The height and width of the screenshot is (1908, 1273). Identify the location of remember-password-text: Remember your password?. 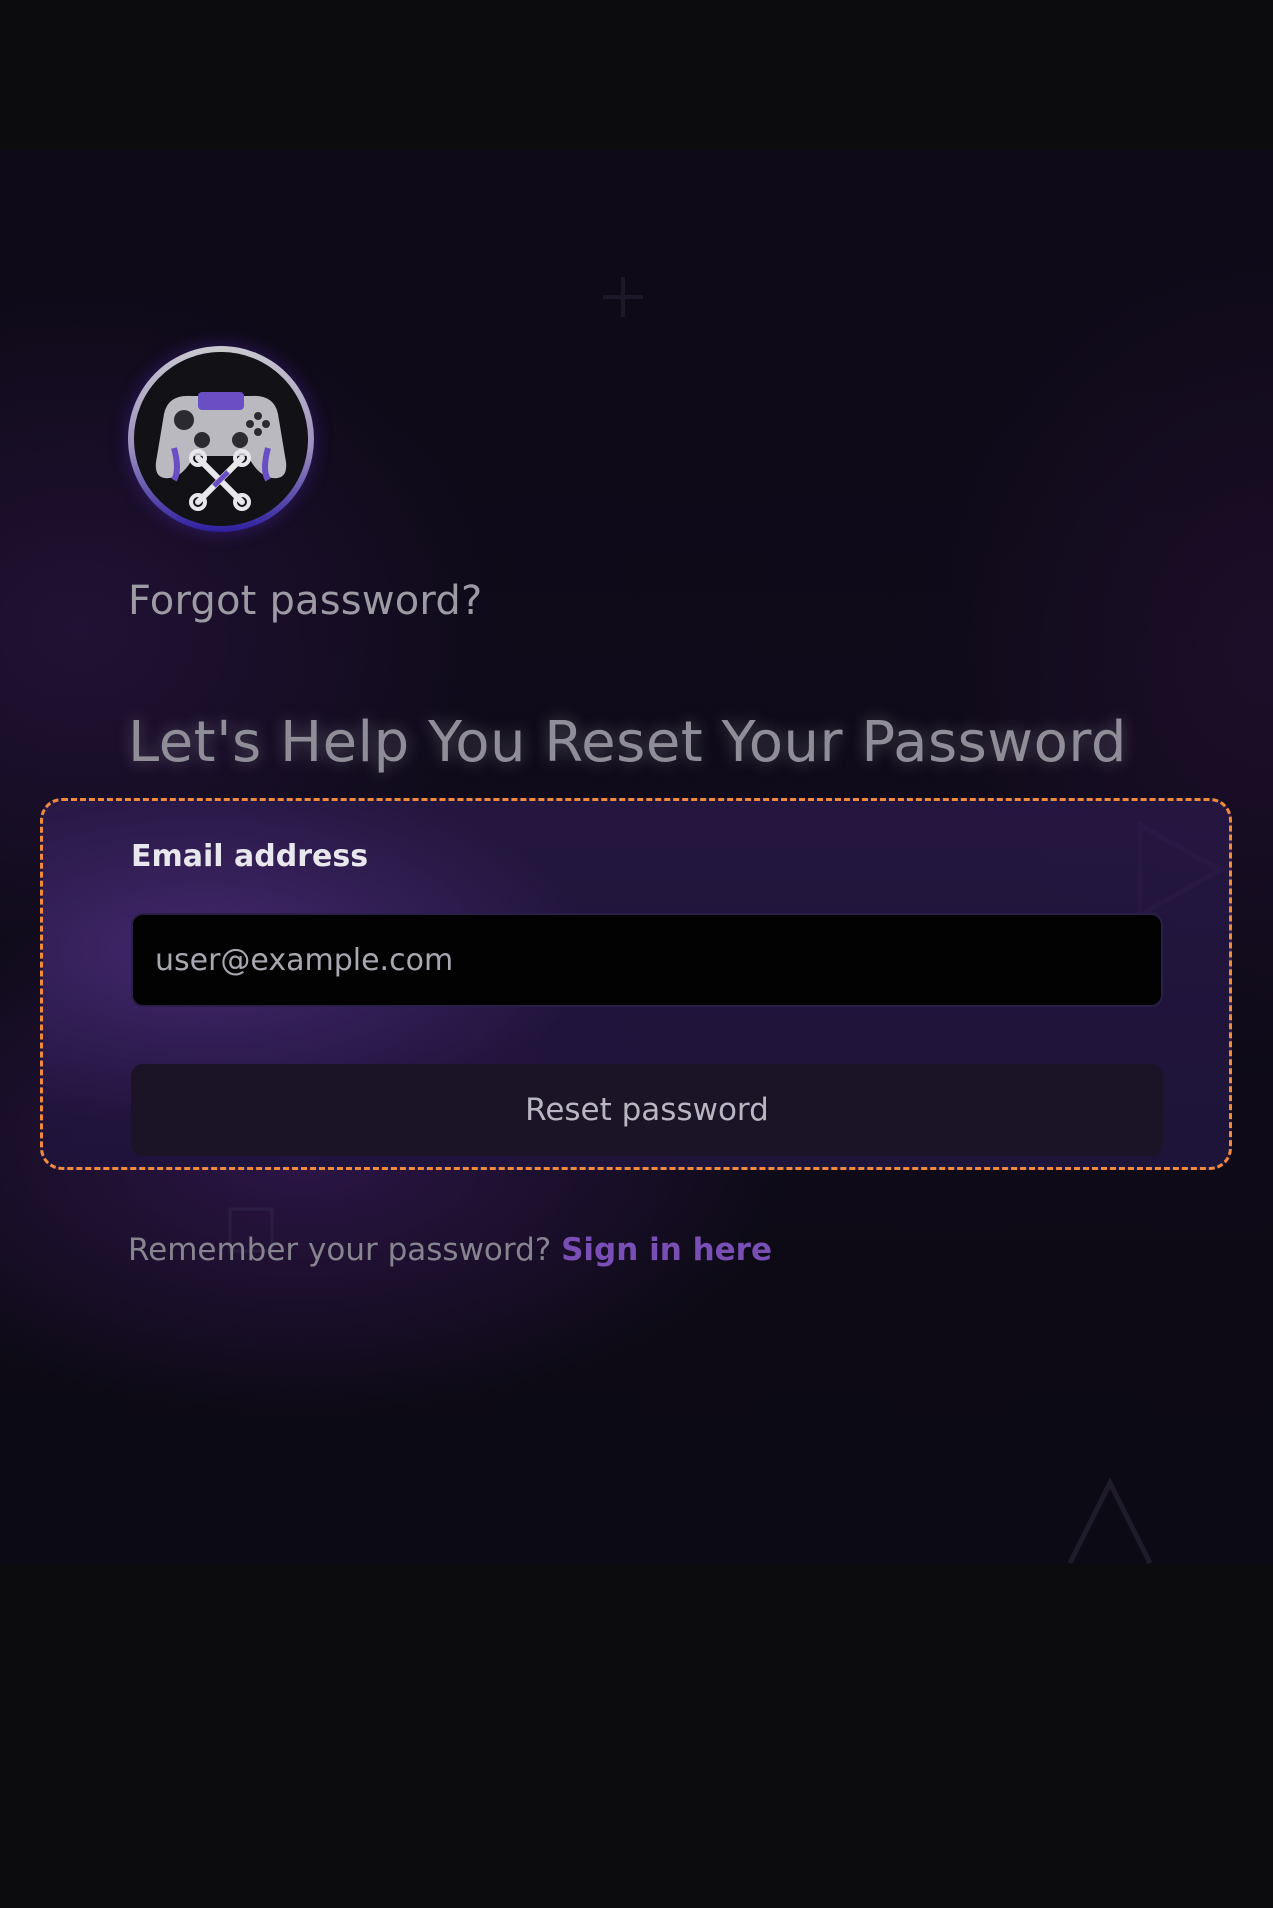
(345, 1250).